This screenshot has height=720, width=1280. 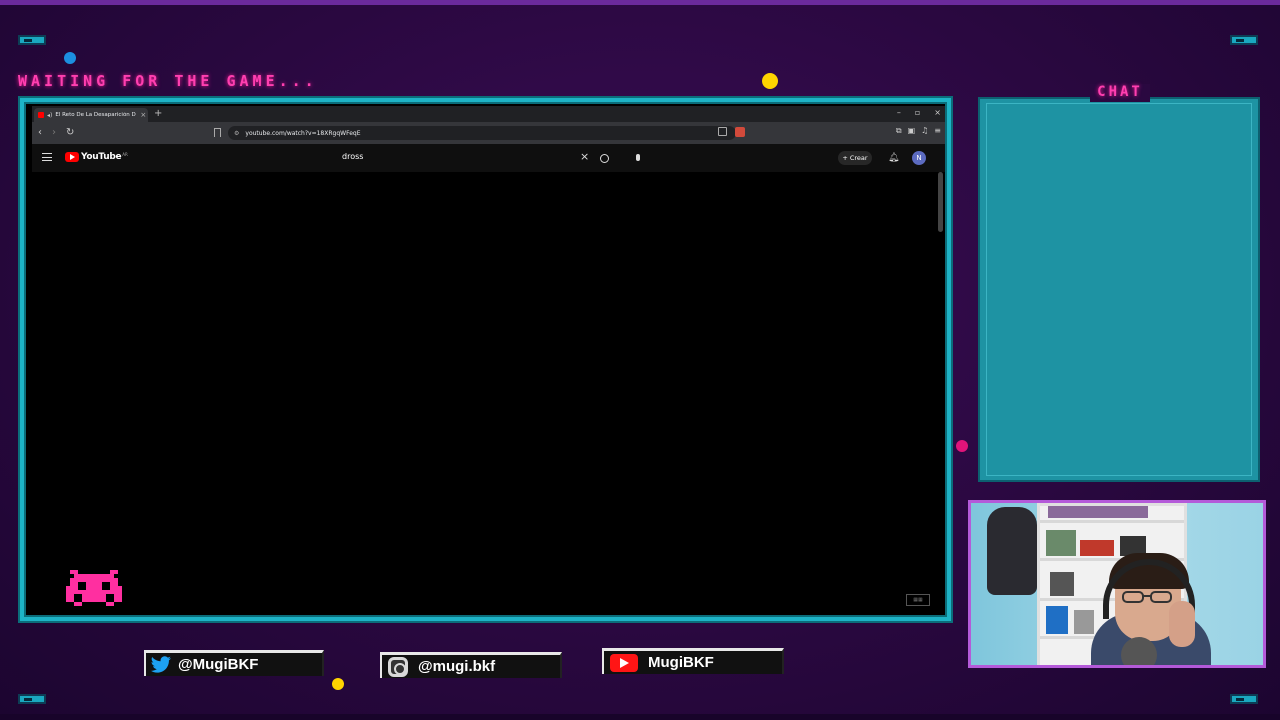 What do you see at coordinates (49, 115) in the screenshot?
I see `speaker-icon: ◂)` at bounding box center [49, 115].